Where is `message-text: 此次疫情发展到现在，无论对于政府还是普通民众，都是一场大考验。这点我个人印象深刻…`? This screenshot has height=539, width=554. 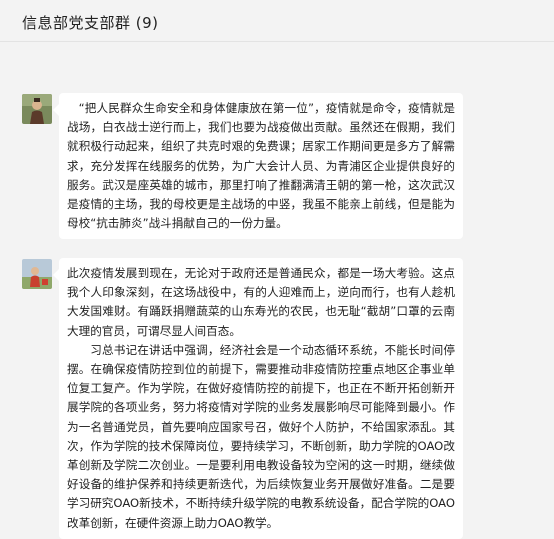 message-text: 此次疫情发展到现在，无论对于政府还是普通民众，都是一场大考验。这点我个人印象深刻… is located at coordinates (261, 302).